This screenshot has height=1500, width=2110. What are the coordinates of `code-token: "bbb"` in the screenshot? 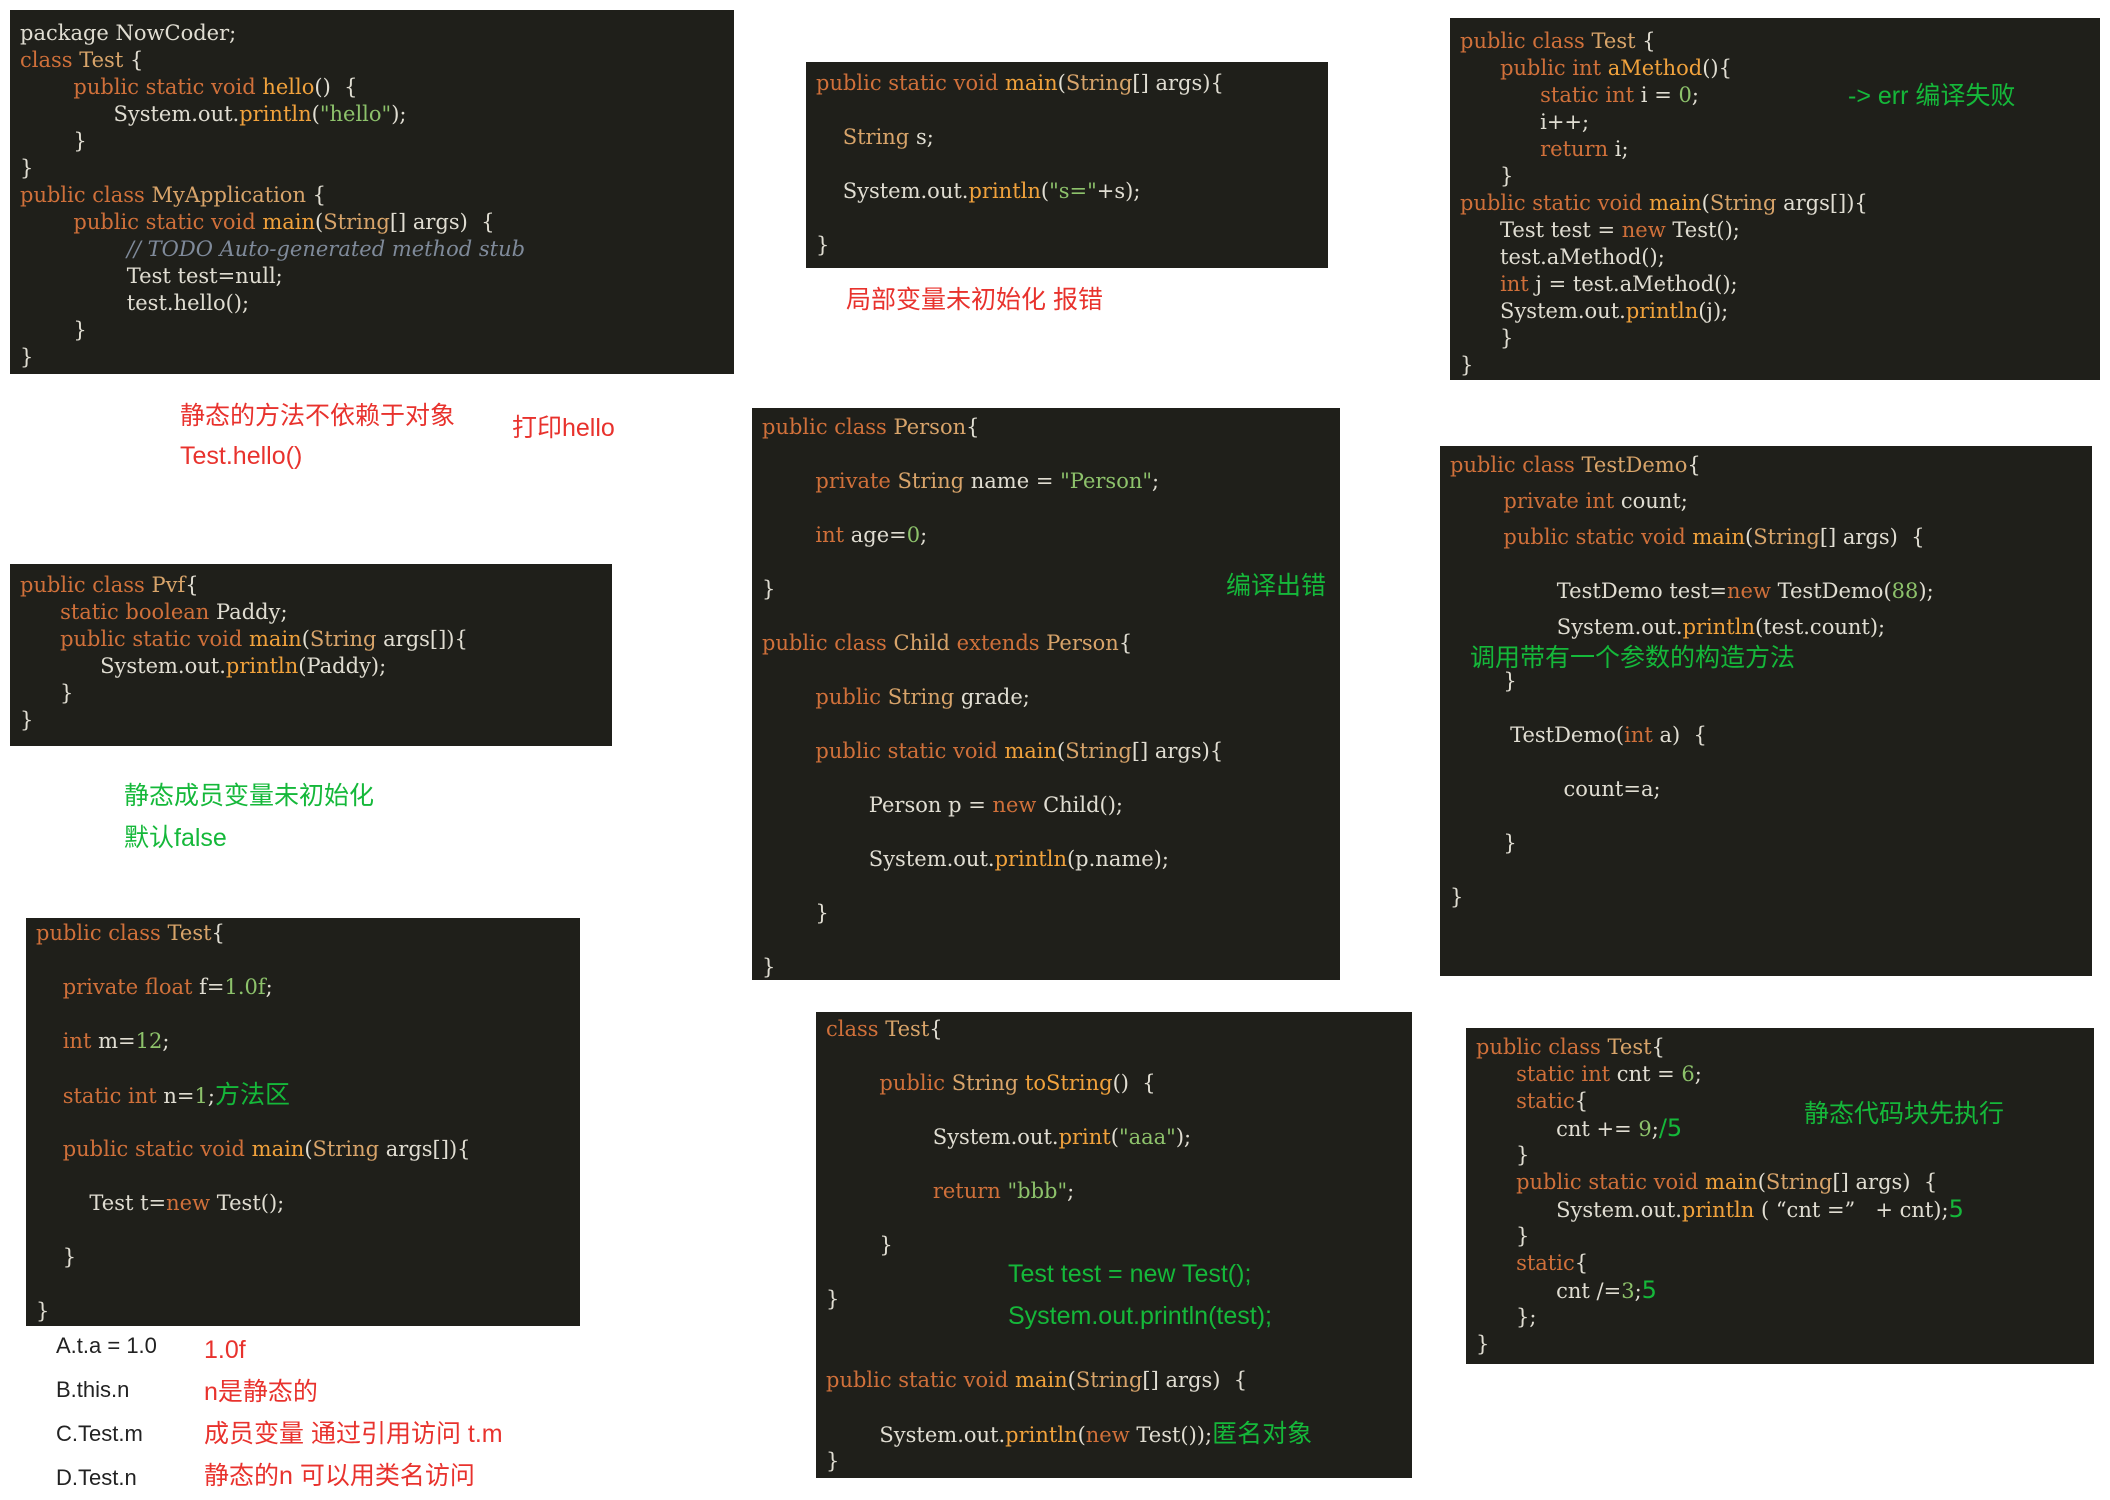 It's located at (1037, 1191).